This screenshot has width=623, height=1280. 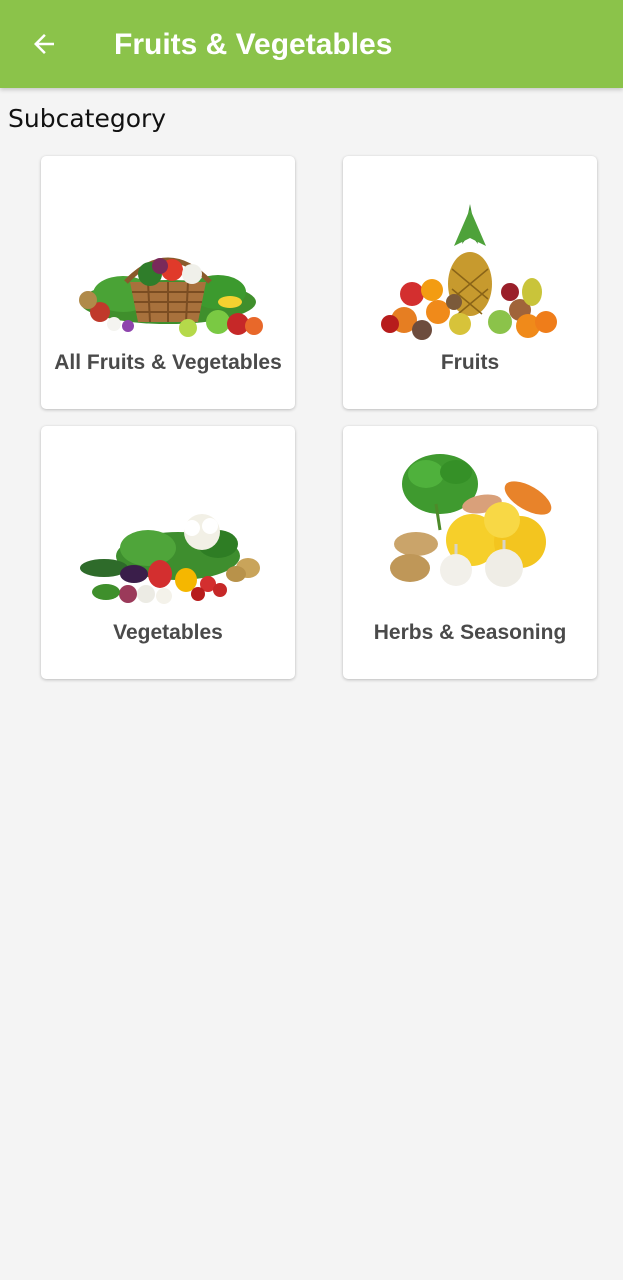 I want to click on subcategory-card-fruits: Fruits, so click(x=470, y=282).